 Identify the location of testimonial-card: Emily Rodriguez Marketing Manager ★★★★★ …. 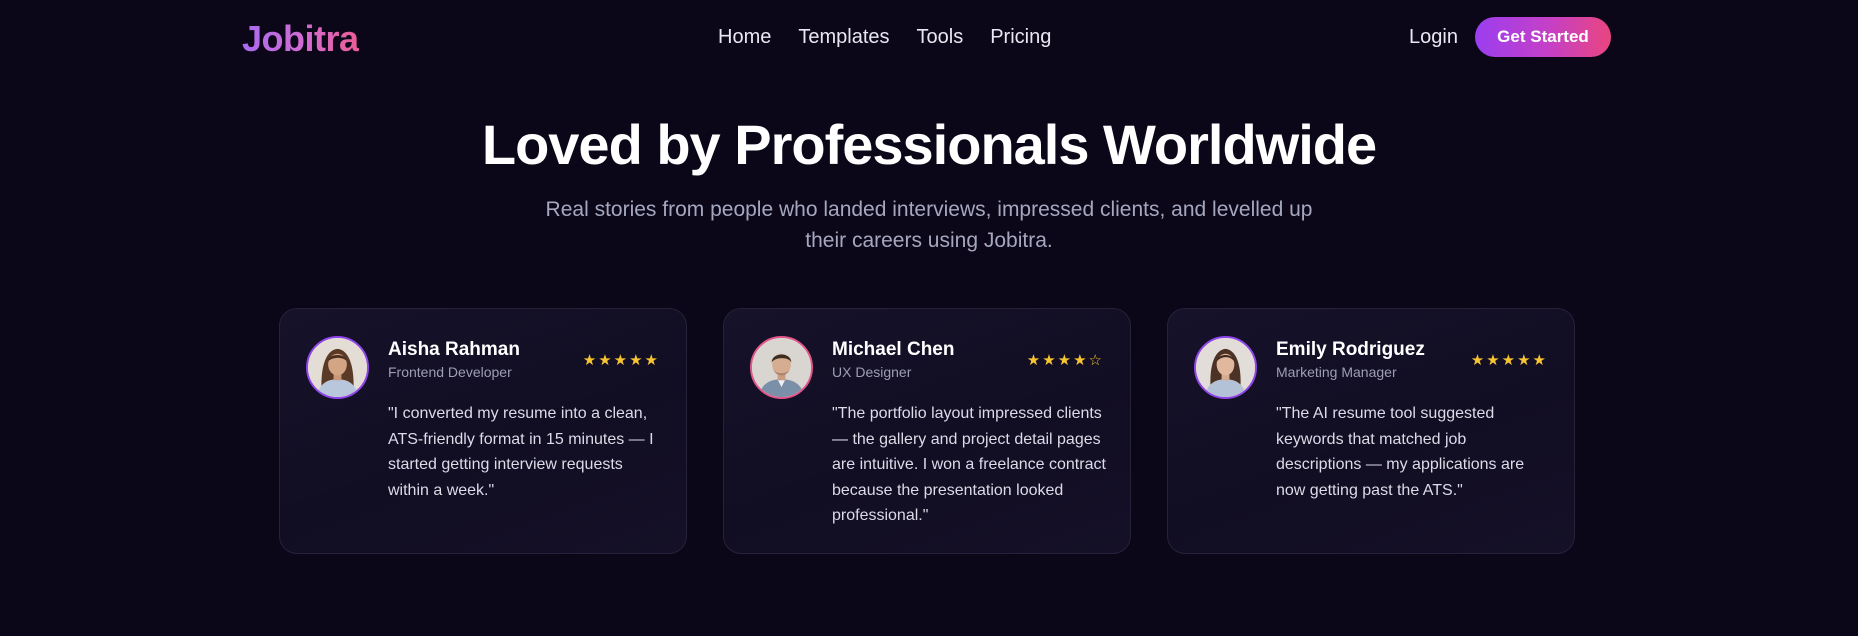
(1371, 431).